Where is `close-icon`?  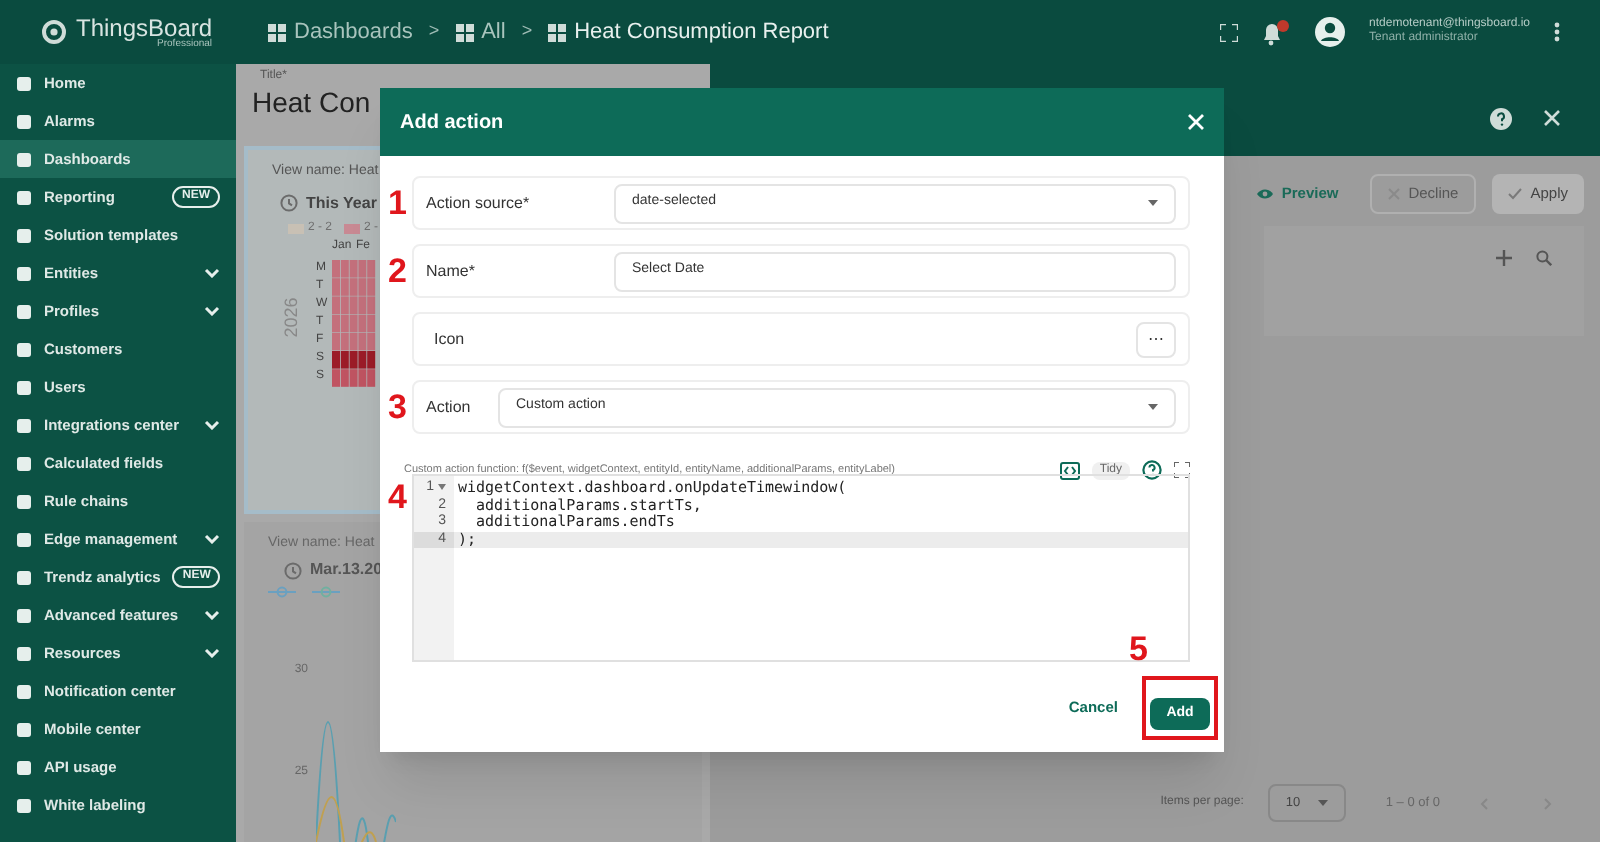 close-icon is located at coordinates (1552, 118).